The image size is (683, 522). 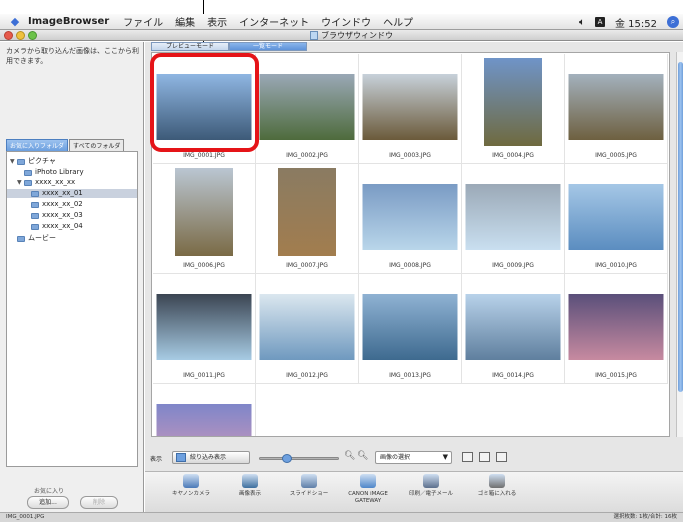 What do you see at coordinates (680, 227) in the screenshot?
I see `scrollbar-thumb` at bounding box center [680, 227].